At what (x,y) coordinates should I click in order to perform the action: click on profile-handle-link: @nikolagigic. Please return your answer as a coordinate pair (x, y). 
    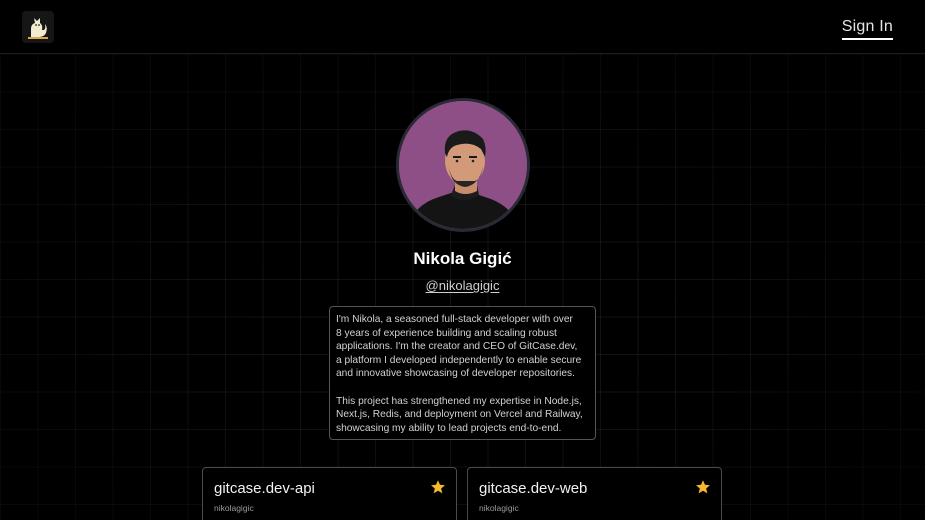
    Looking at the image, I should click on (463, 285).